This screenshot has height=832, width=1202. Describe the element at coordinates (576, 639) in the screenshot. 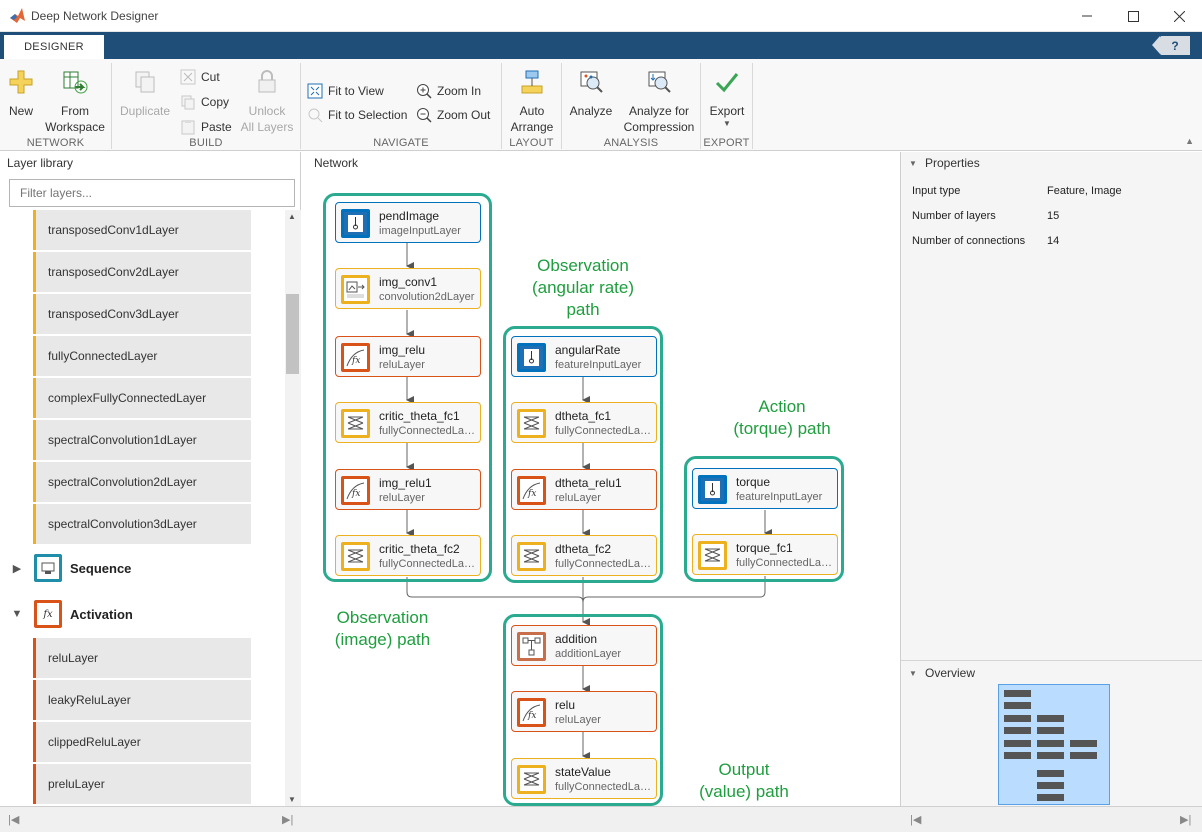

I see `node-name: addition` at that location.